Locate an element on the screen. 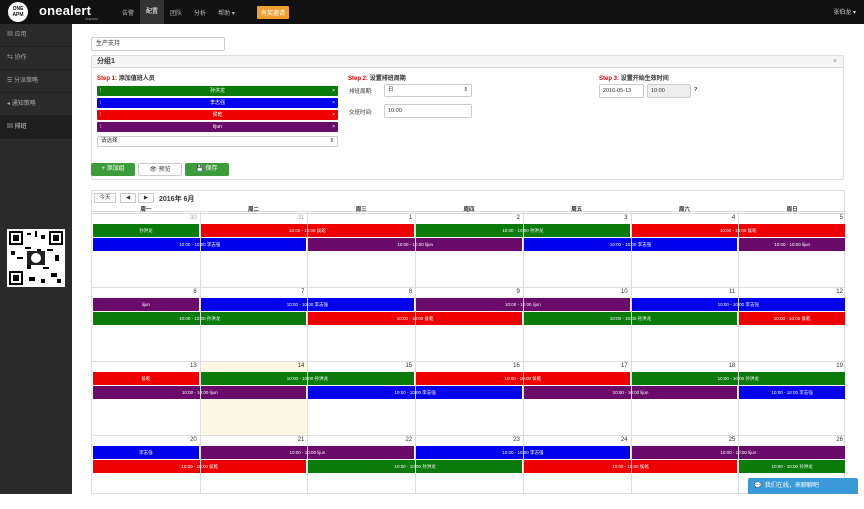  member-name: 侯乾 is located at coordinates (217, 115).